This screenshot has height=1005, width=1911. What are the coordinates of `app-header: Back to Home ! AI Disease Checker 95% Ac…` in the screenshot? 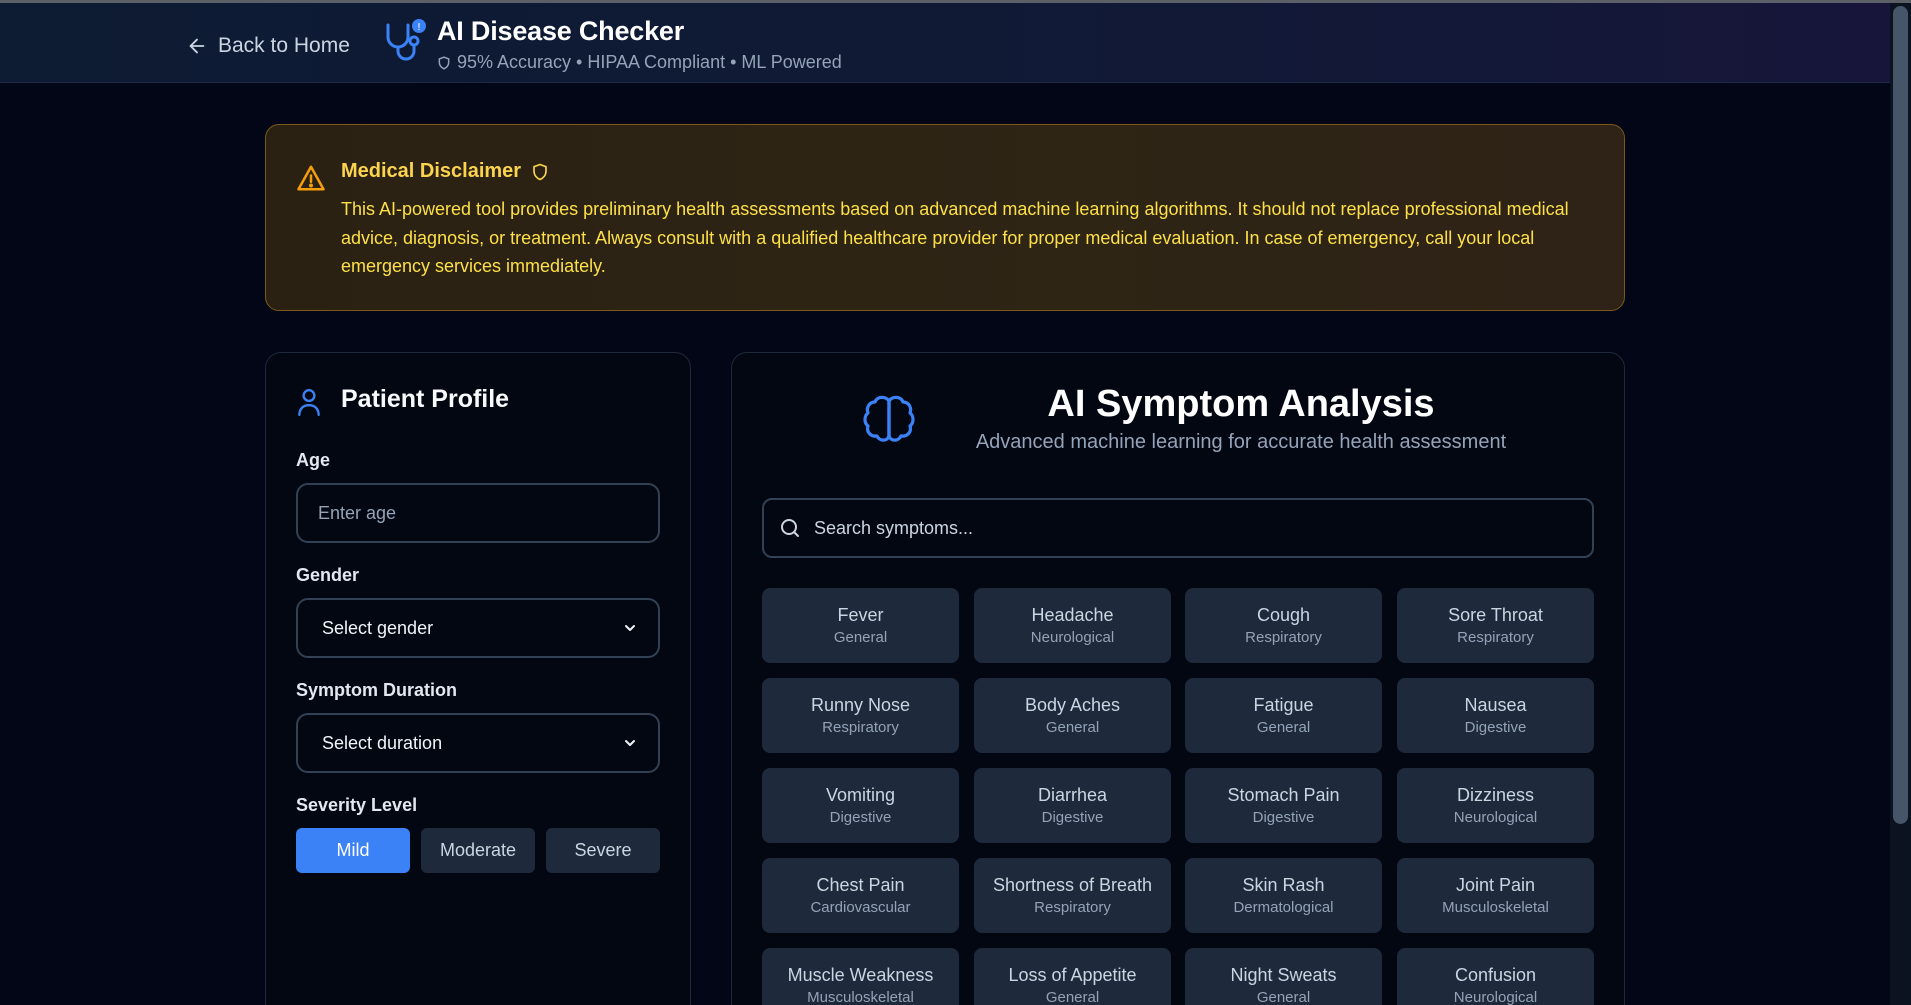 It's located at (945, 43).